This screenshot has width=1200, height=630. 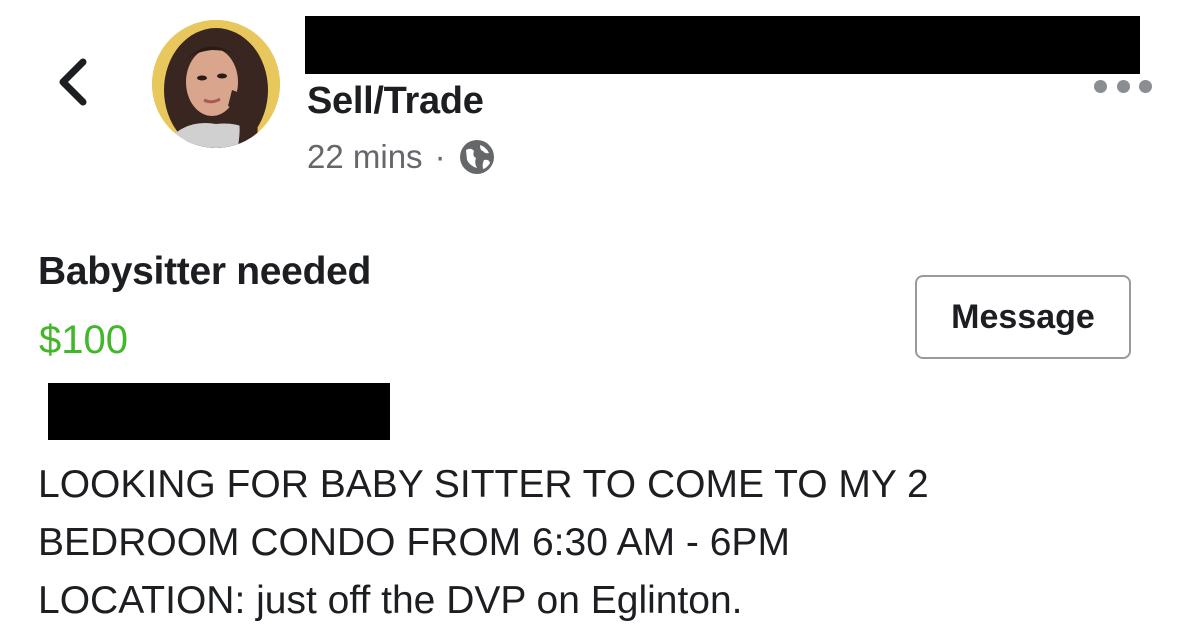 I want to click on chevron-left-icon, so click(x=73, y=82).